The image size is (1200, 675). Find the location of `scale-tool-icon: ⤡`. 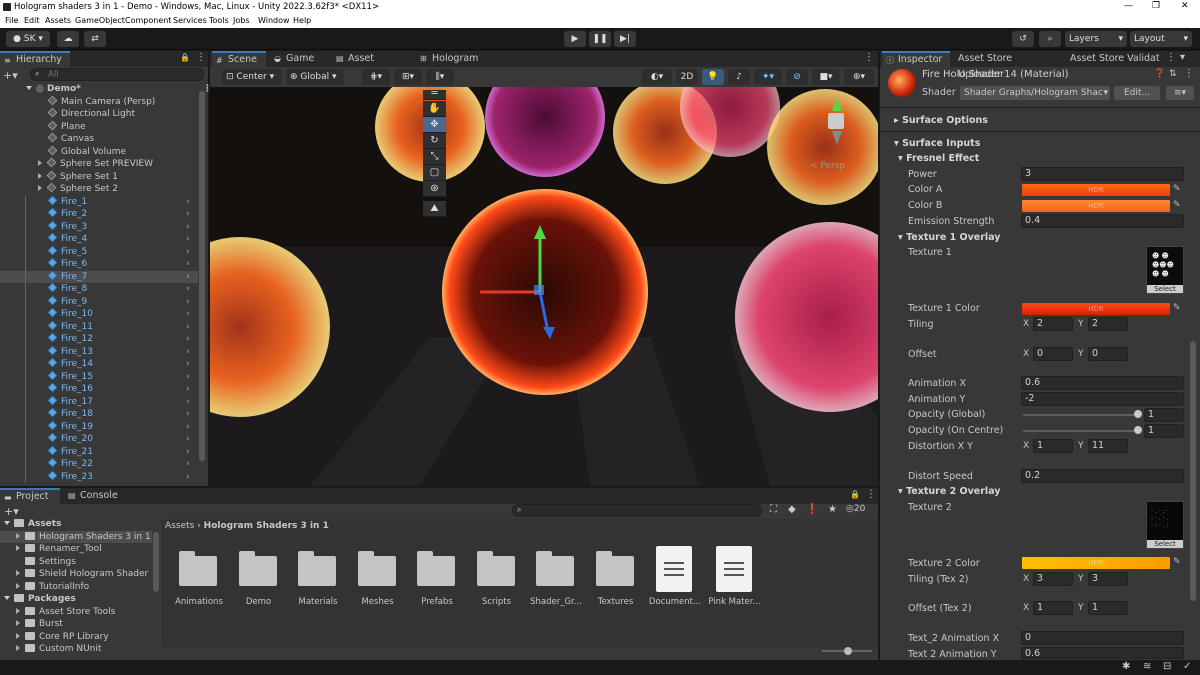

scale-tool-icon: ⤡ is located at coordinates (434, 157).